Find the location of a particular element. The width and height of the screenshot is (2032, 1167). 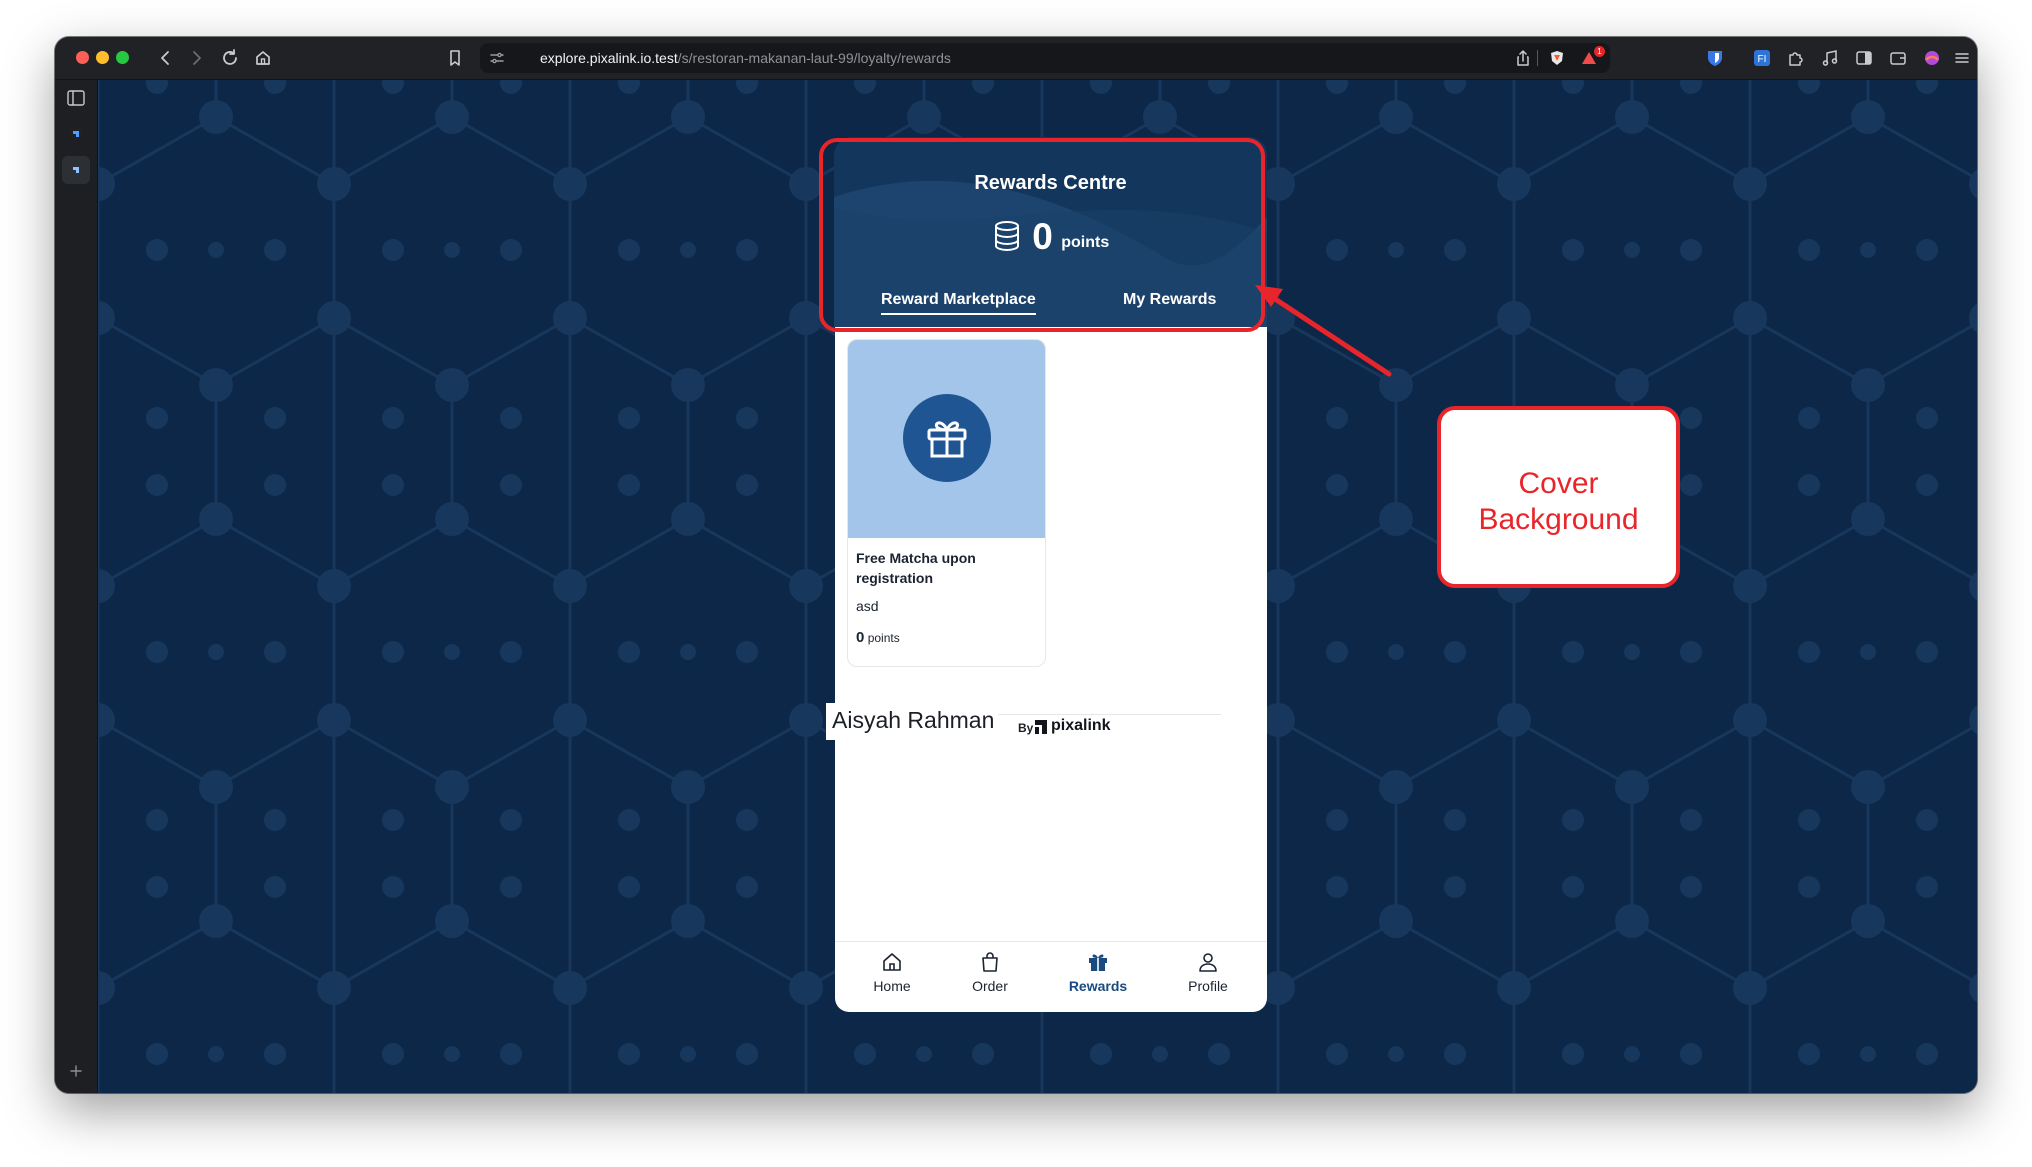

site-settings-icon is located at coordinates (497, 58).